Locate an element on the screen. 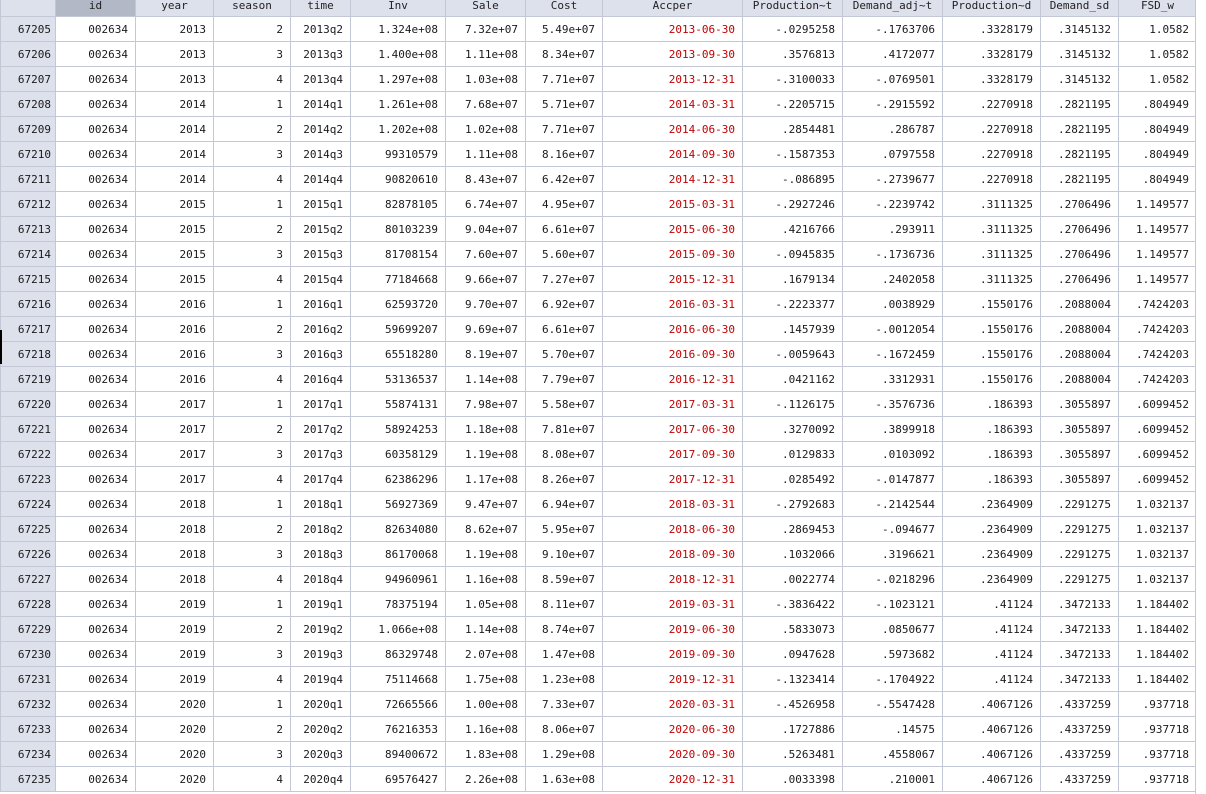  cell-time: 2020q1 is located at coordinates (320, 704).